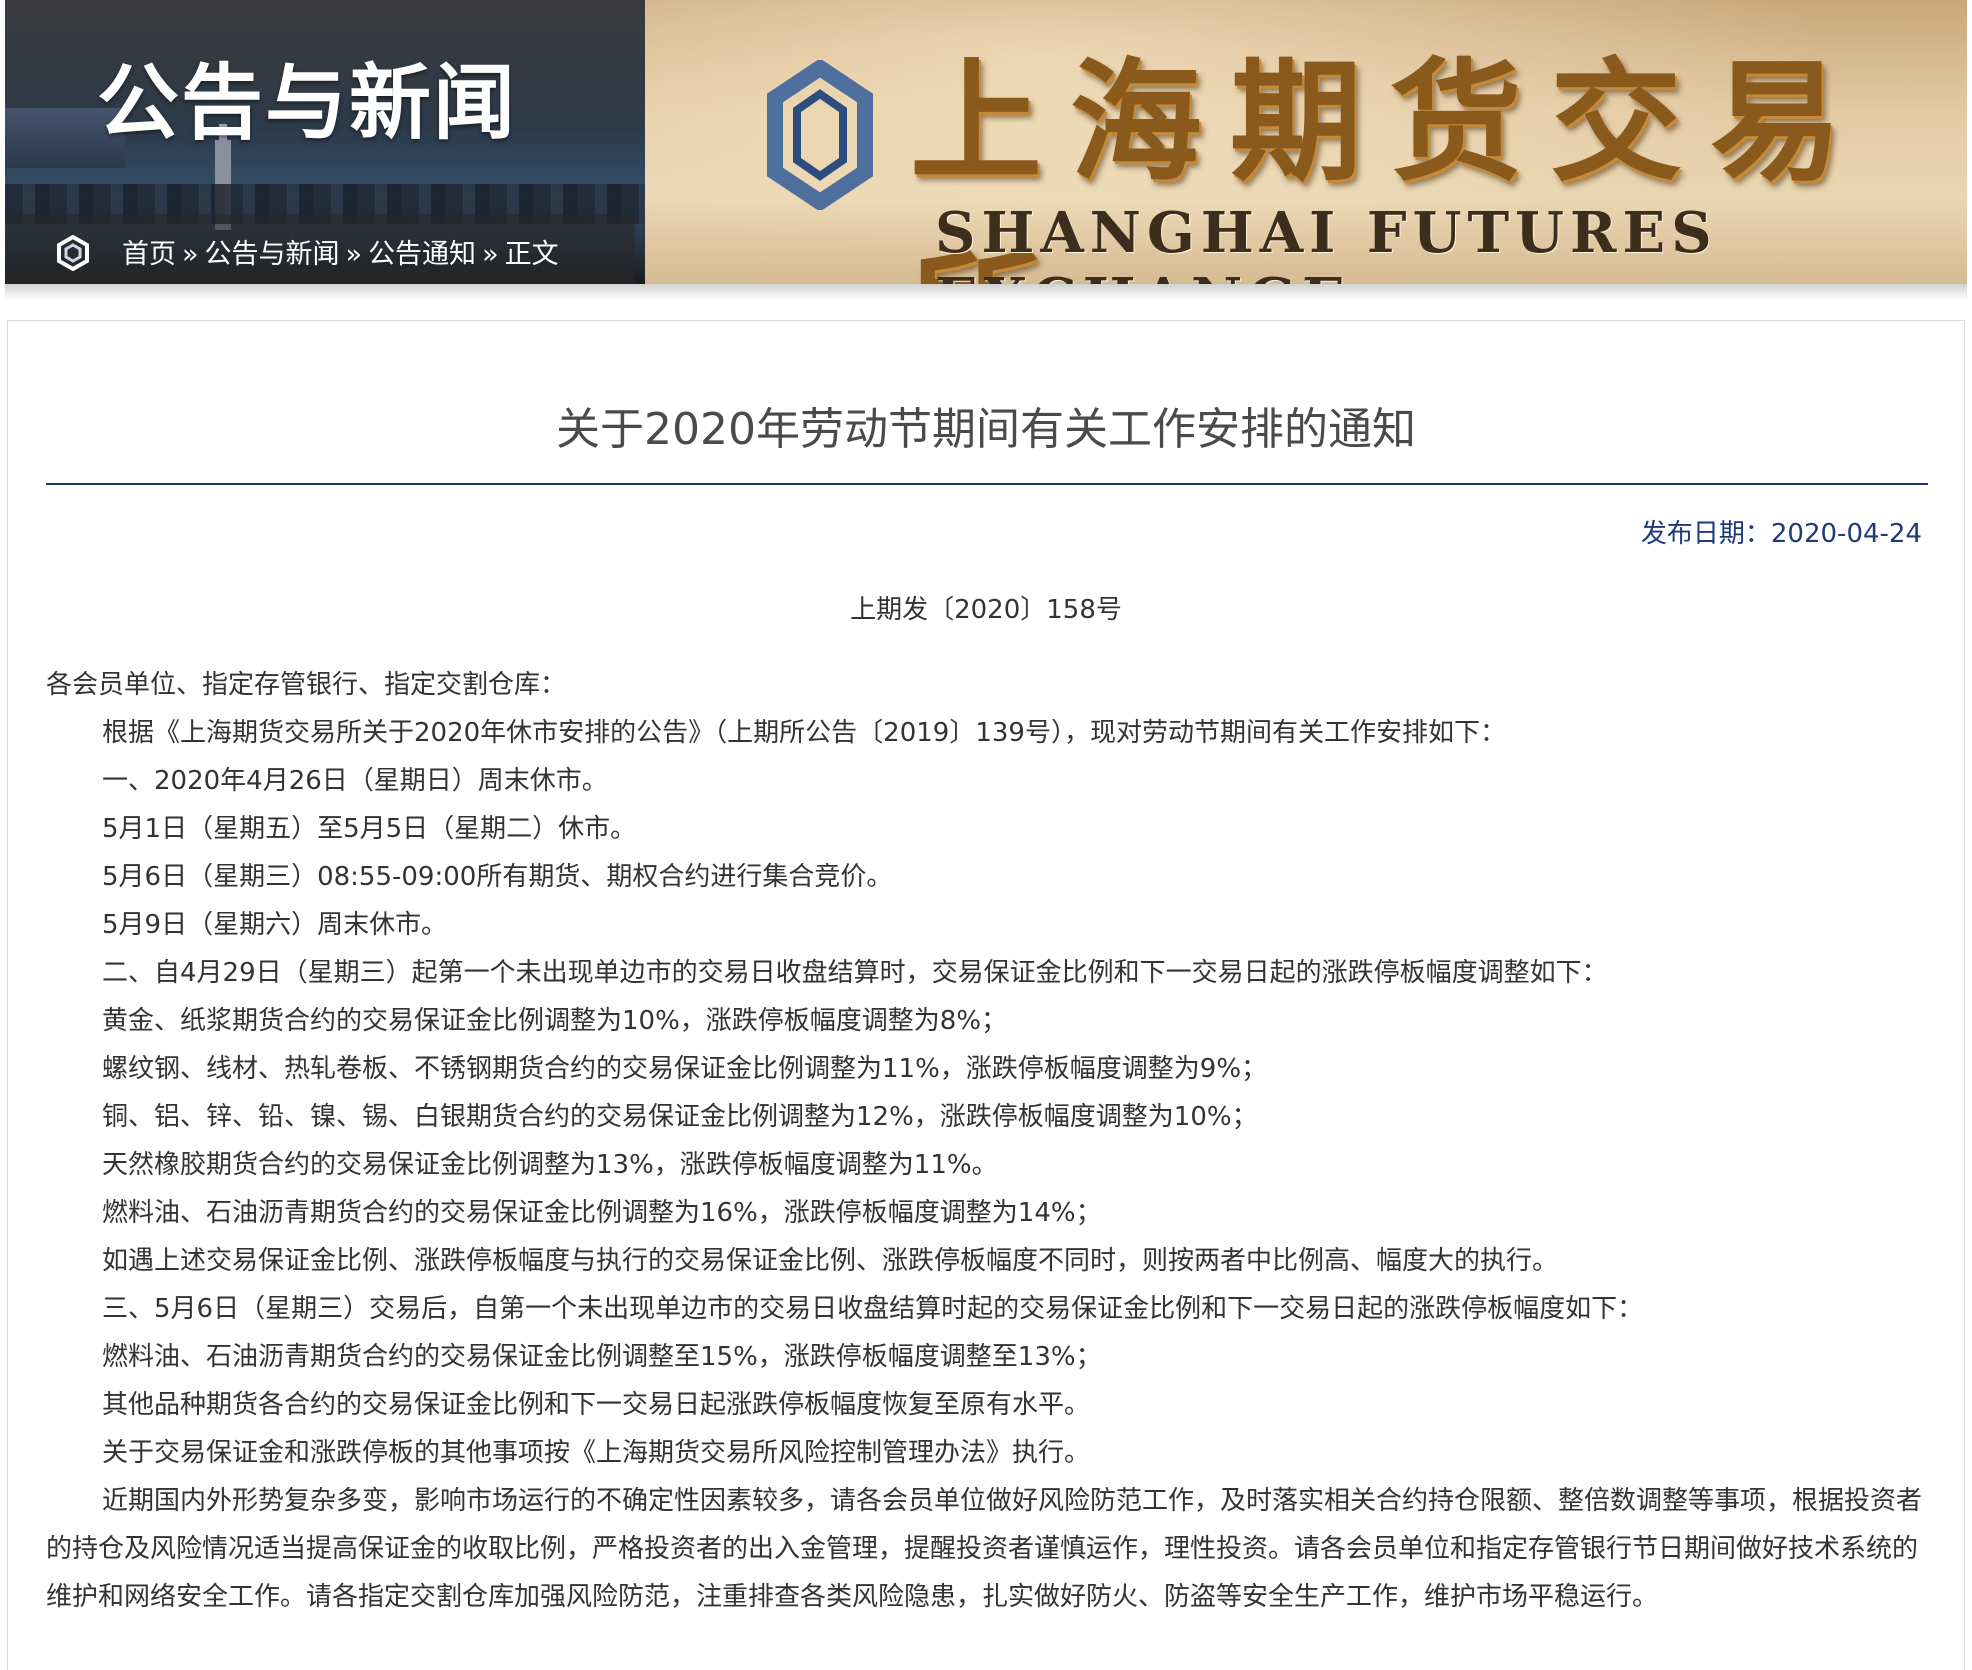 Image resolution: width=1972 pixels, height=1670 pixels. What do you see at coordinates (987, 484) in the screenshot?
I see `title-divider` at bounding box center [987, 484].